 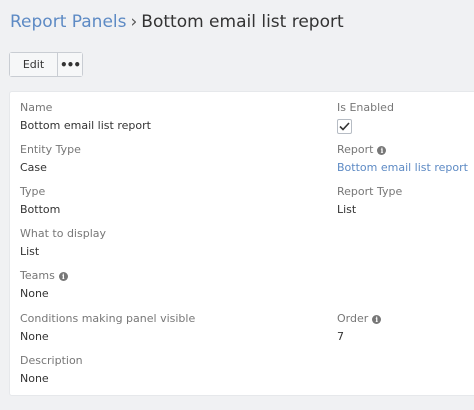 I want to click on field-label: Conditions making panel visible, so click(x=108, y=318).